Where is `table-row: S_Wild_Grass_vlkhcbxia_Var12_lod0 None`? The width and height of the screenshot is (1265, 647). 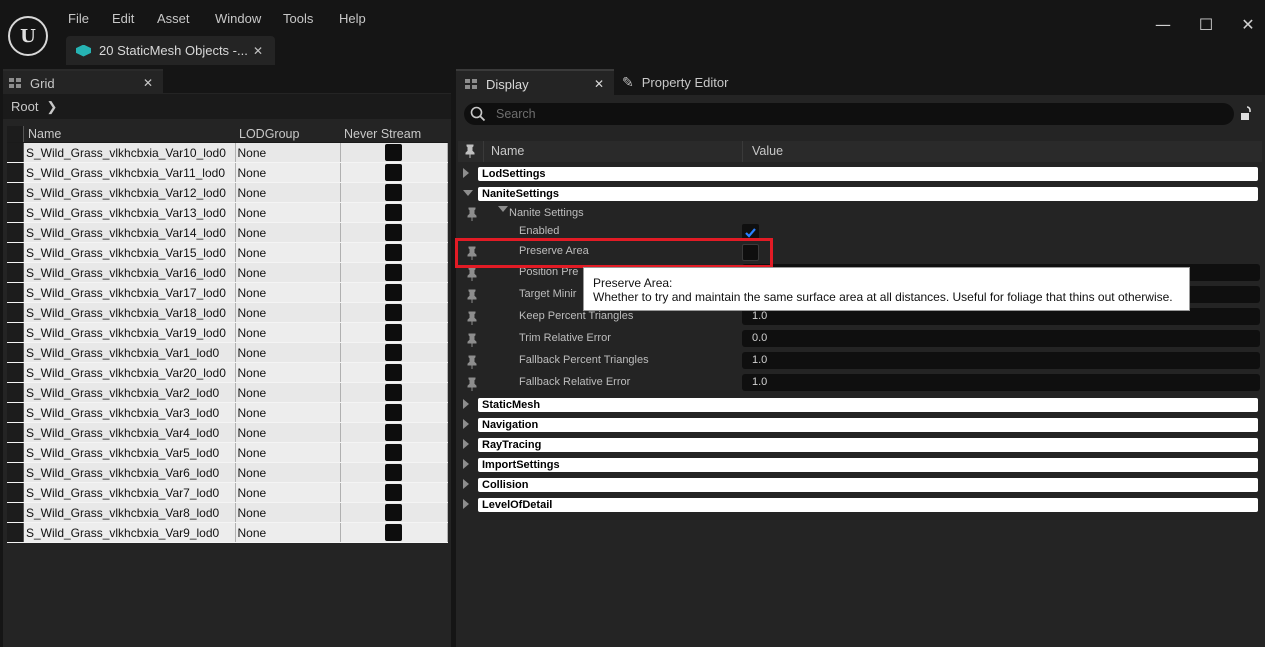 table-row: S_Wild_Grass_vlkhcbxia_Var12_lod0 None is located at coordinates (227, 192).